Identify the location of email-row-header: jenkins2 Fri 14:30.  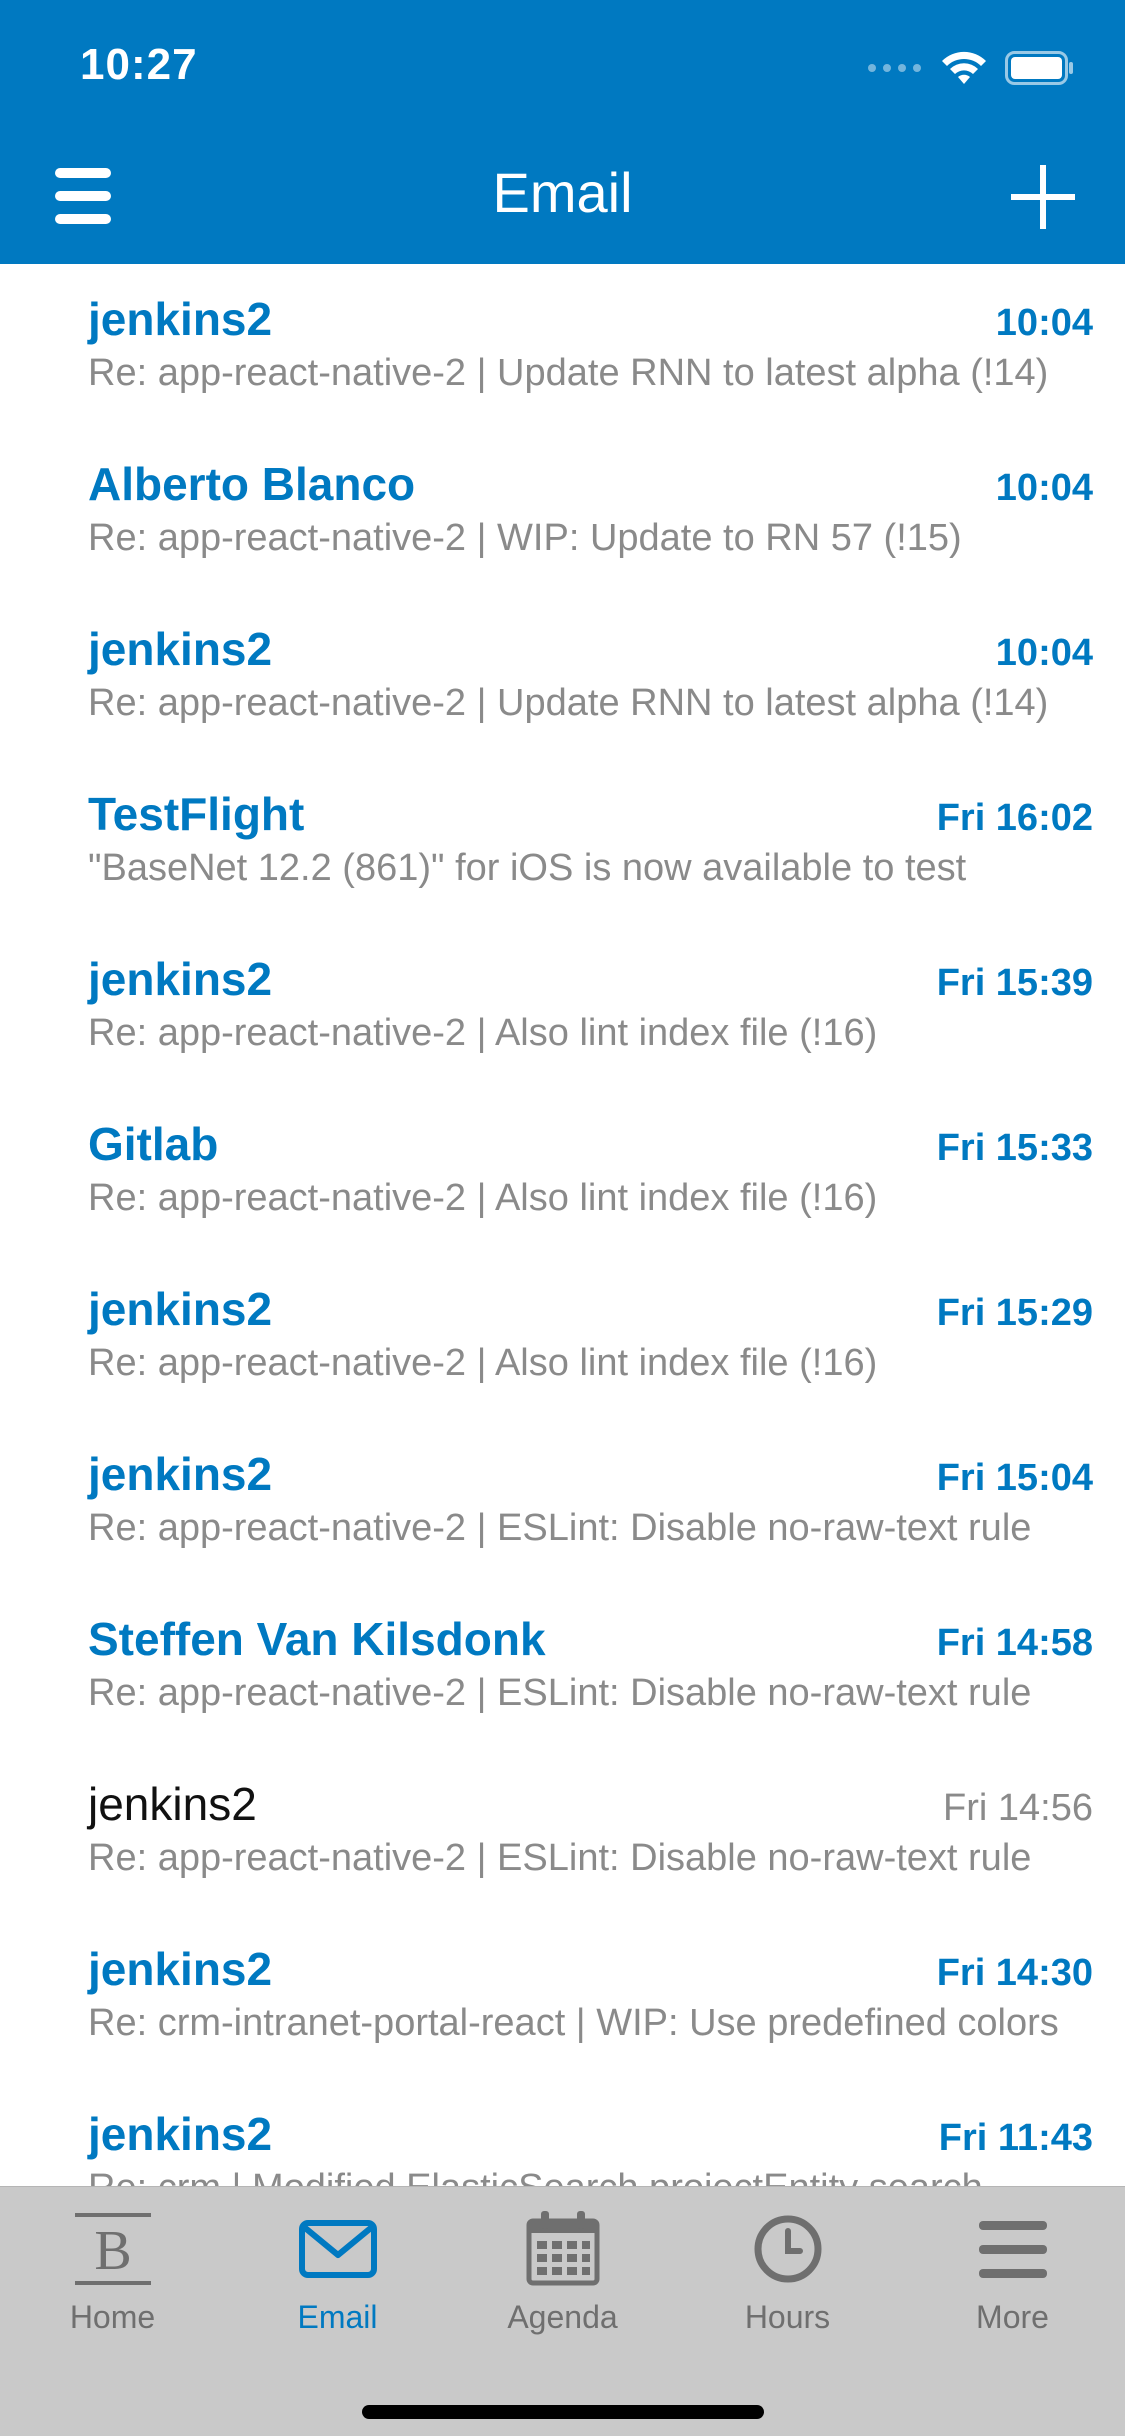
(590, 1955).